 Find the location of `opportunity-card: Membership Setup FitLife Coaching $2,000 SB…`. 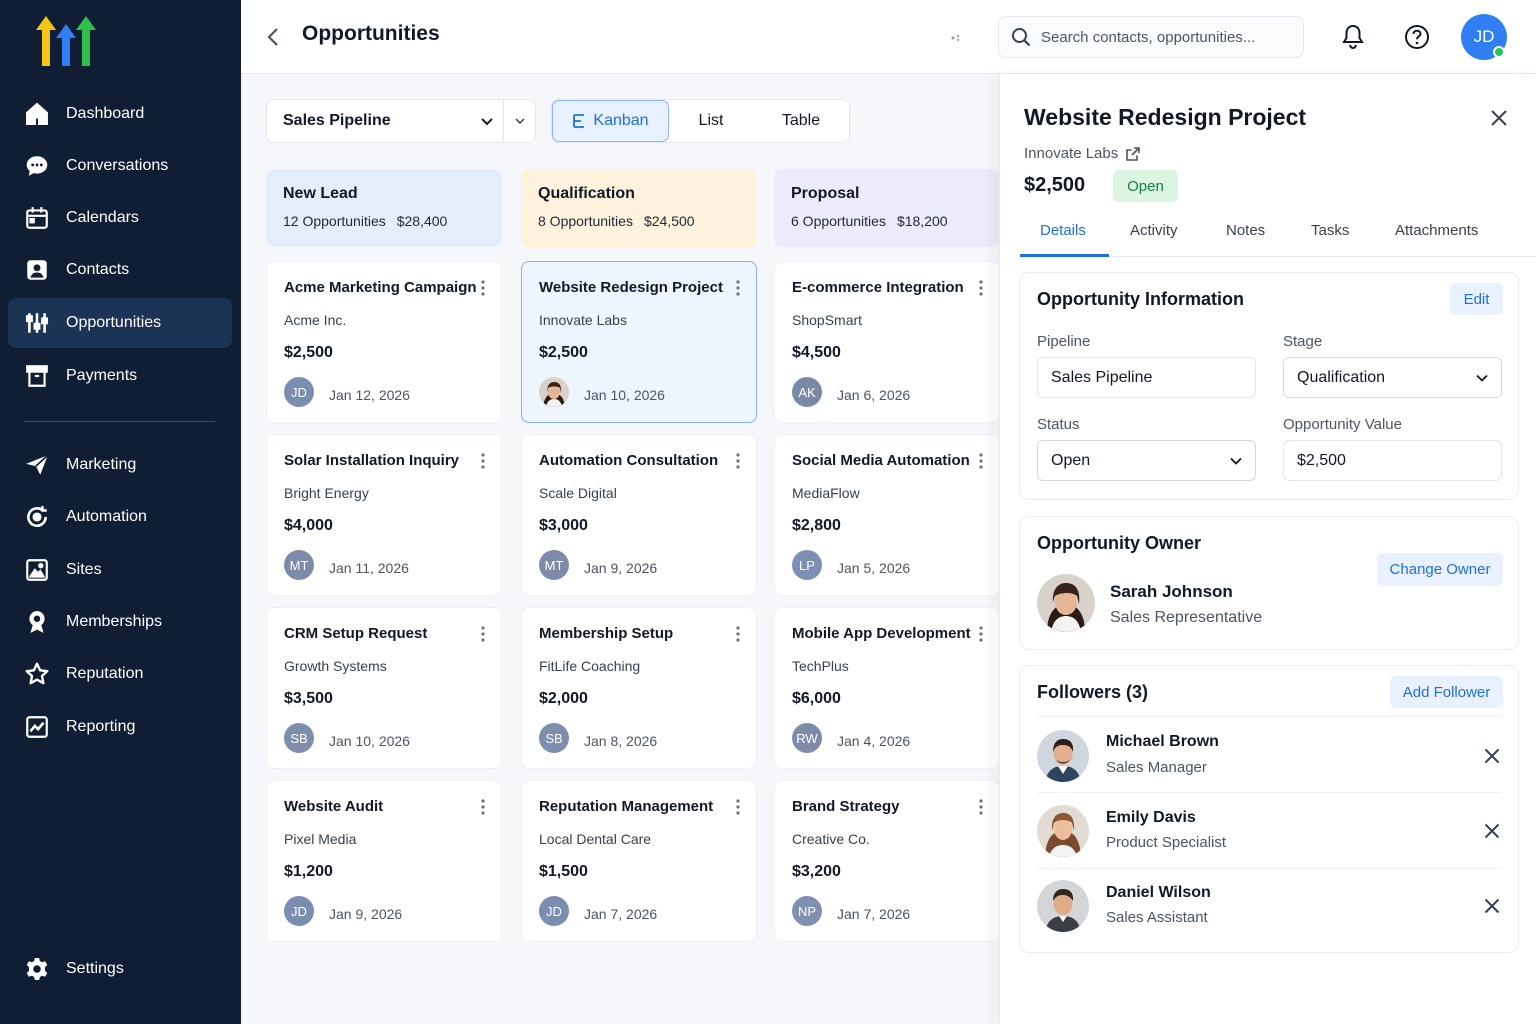

opportunity-card: Membership Setup FitLife Coaching $2,000 SB… is located at coordinates (639, 688).